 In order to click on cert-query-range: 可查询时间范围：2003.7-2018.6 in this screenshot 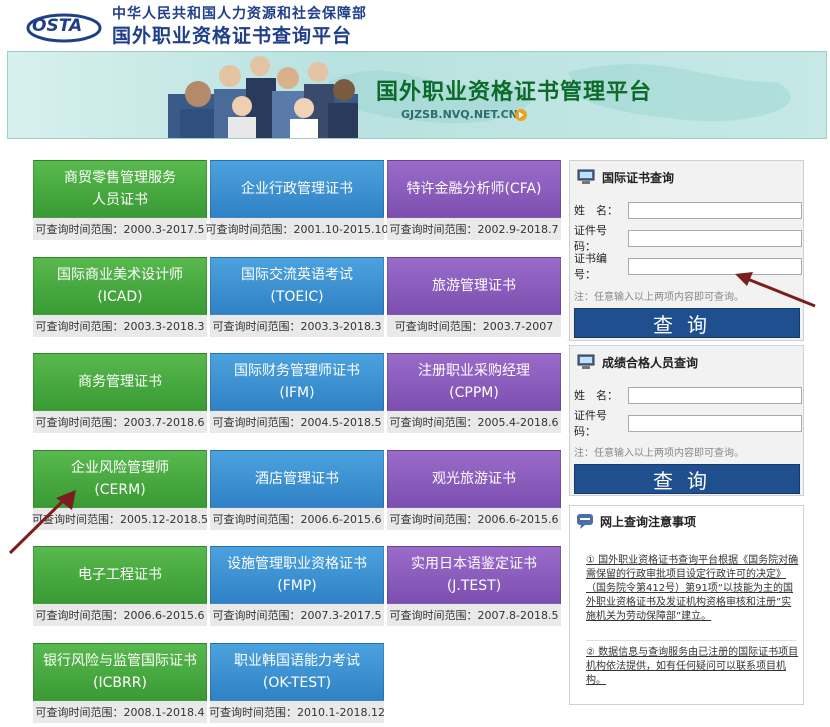, I will do `click(120, 422)`.